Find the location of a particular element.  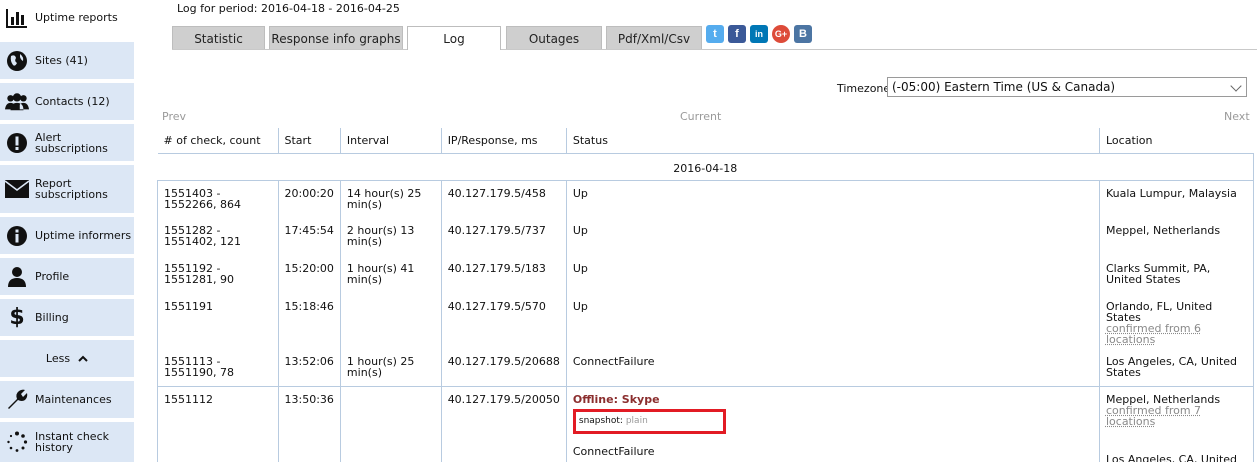

sidebar-item-sites: Sites (41) is located at coordinates (67, 60).